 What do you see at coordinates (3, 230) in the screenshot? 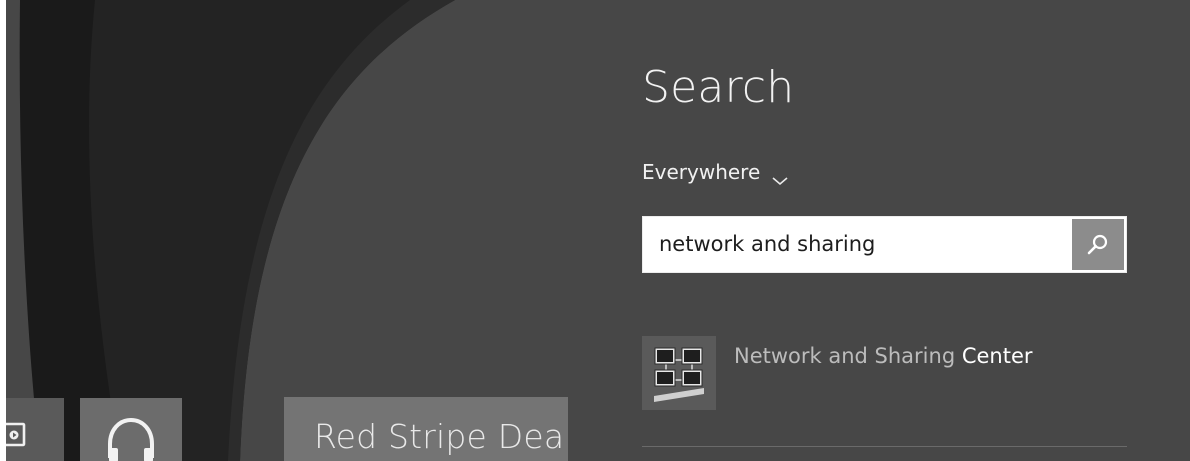
I see `screen-left-edge` at bounding box center [3, 230].